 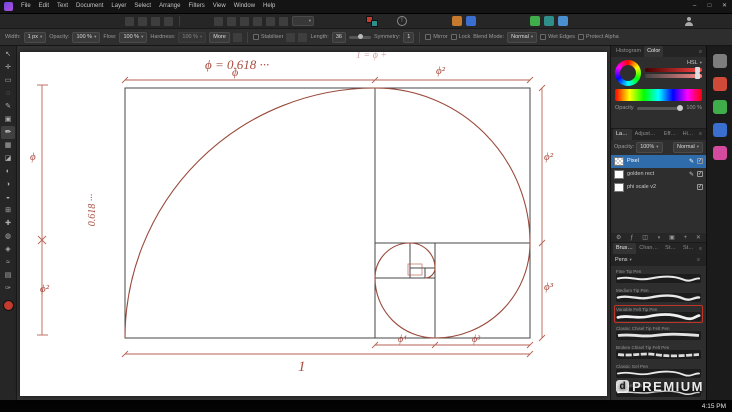 I want to click on maximize-button: □, so click(x=709, y=6).